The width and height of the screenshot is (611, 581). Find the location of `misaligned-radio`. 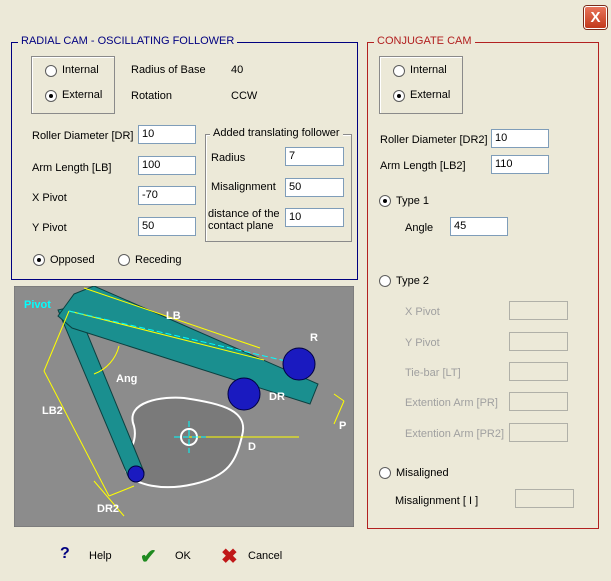

misaligned-radio is located at coordinates (385, 473).